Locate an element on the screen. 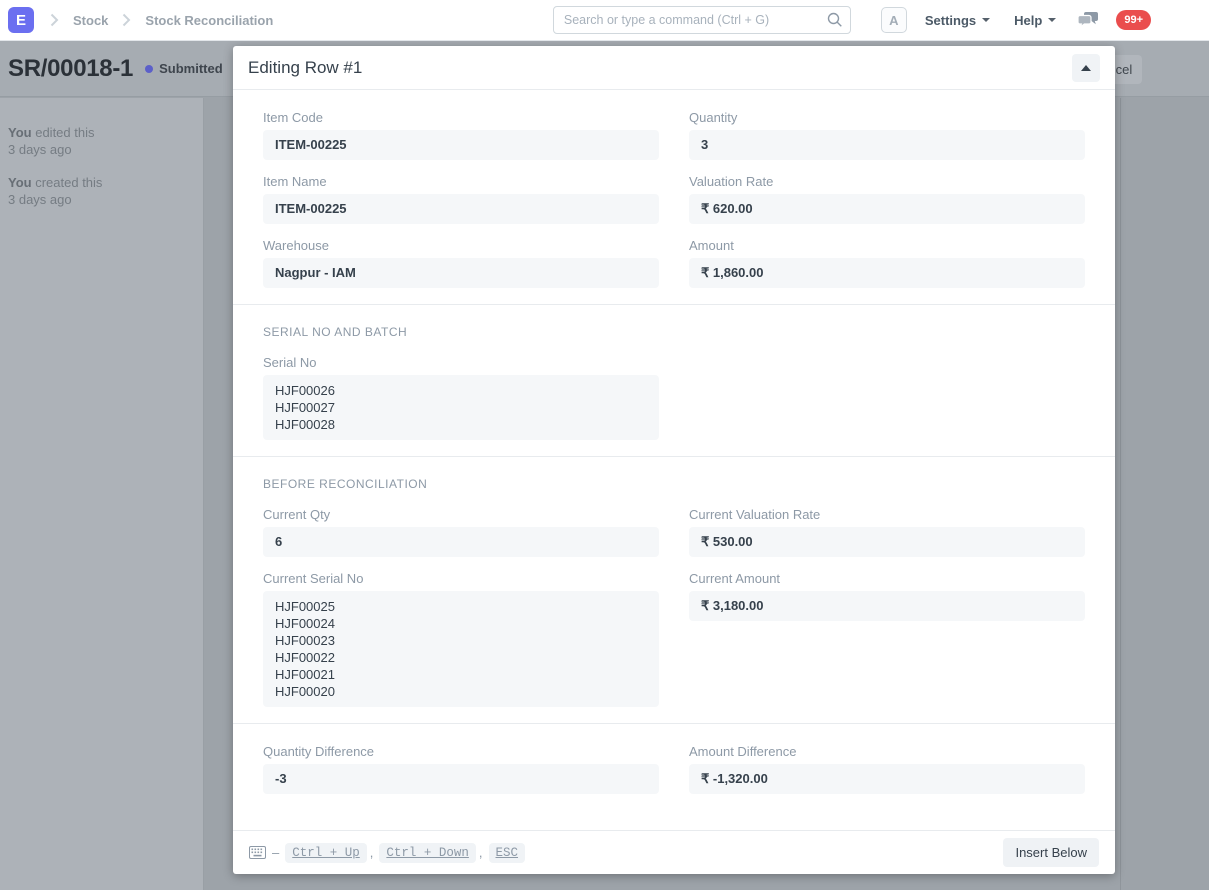 The height and width of the screenshot is (890, 1209). keyboard-shortcut-hints: – Ctrl + Up , Ctrl + Down , ESC is located at coordinates (387, 852).